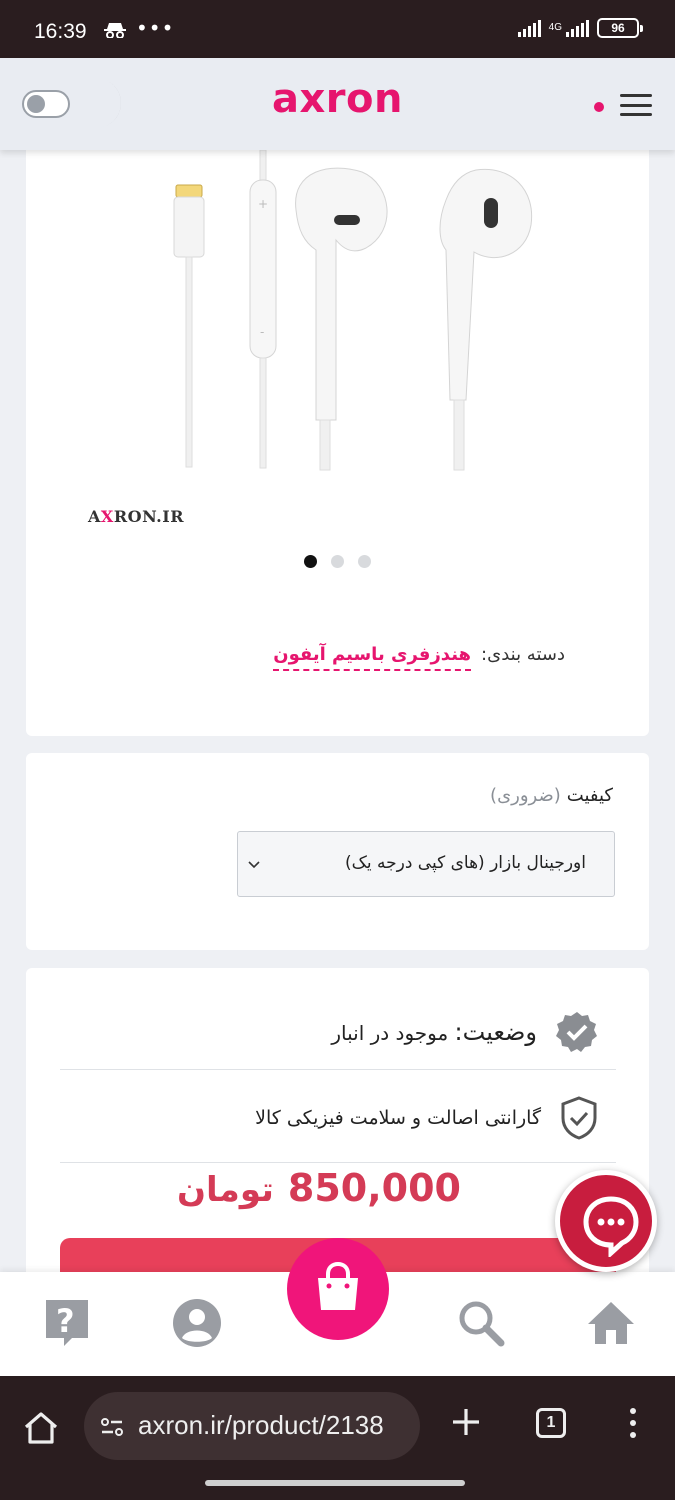  What do you see at coordinates (529, 28) in the screenshot?
I see `signal-icon` at bounding box center [529, 28].